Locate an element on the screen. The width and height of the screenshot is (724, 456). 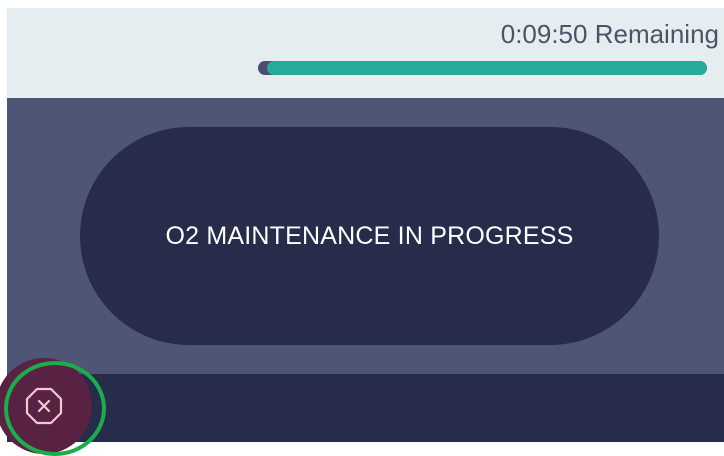
close-button is located at coordinates (46, 406).